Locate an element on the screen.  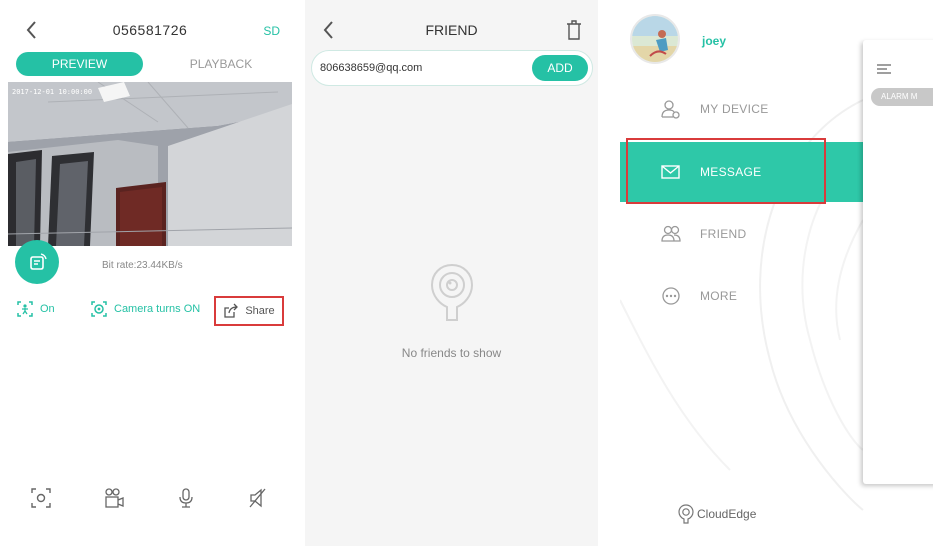
share-icon is located at coordinates (231, 310).